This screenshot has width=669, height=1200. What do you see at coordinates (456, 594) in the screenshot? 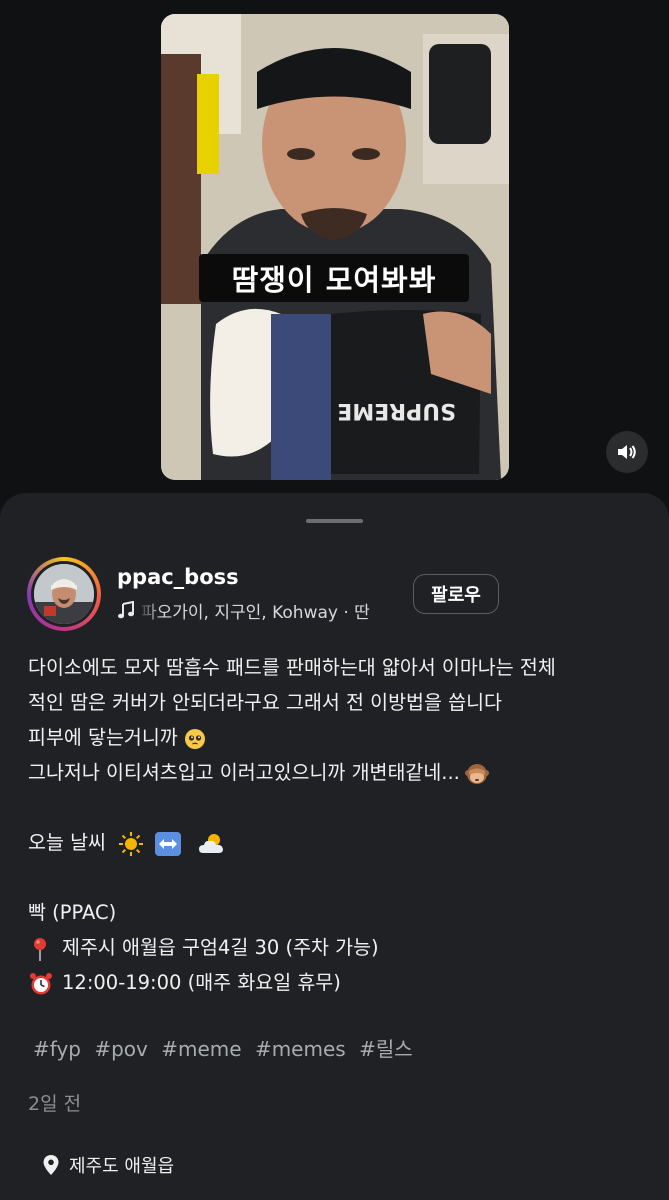
I see `follow-button: 팔로우` at bounding box center [456, 594].